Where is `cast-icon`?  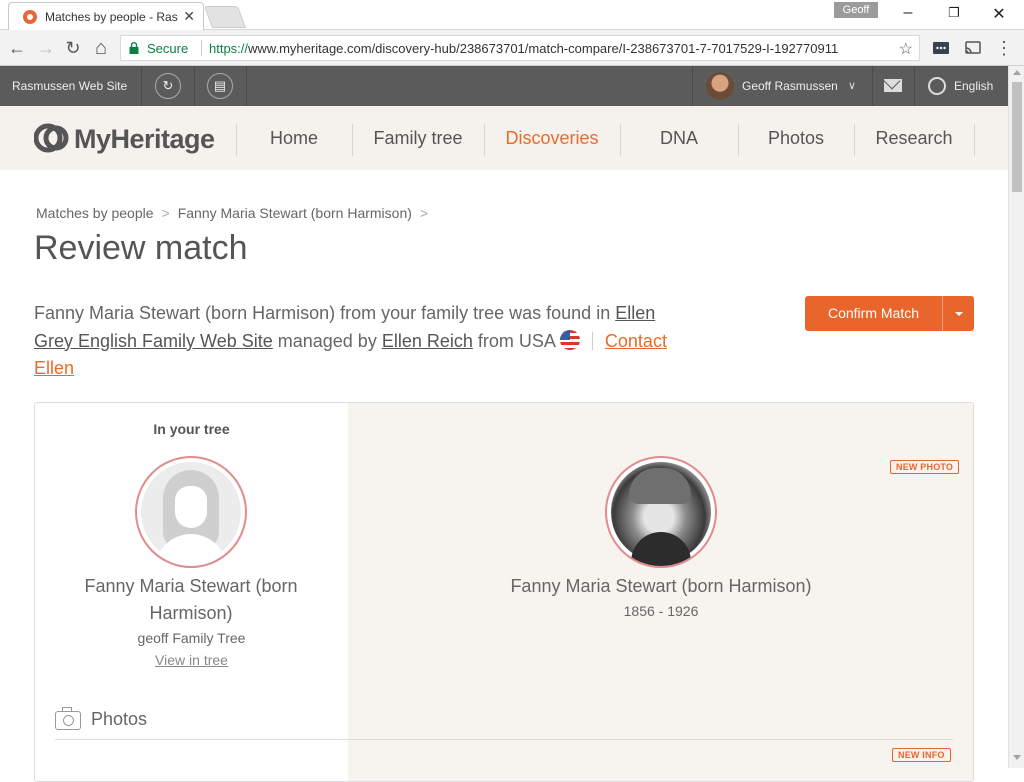 cast-icon is located at coordinates (973, 48).